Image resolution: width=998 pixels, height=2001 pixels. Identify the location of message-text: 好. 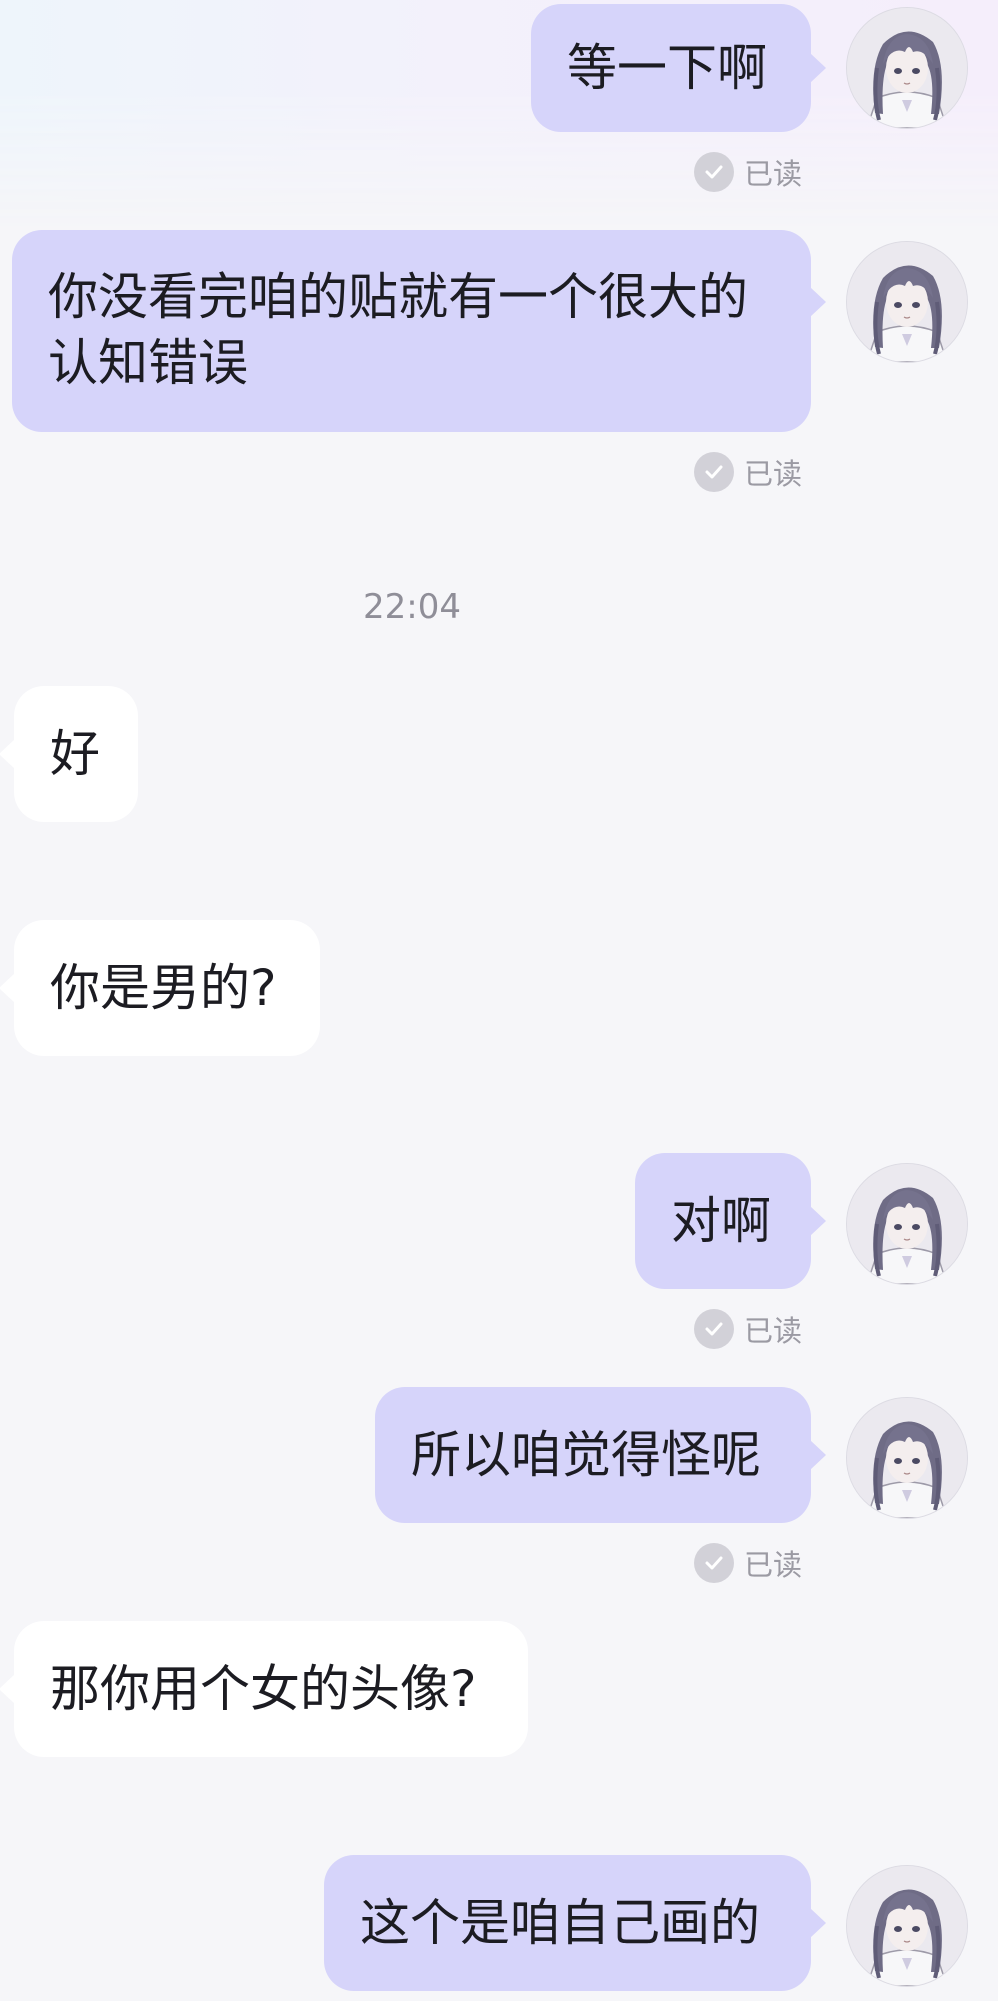
(75, 754).